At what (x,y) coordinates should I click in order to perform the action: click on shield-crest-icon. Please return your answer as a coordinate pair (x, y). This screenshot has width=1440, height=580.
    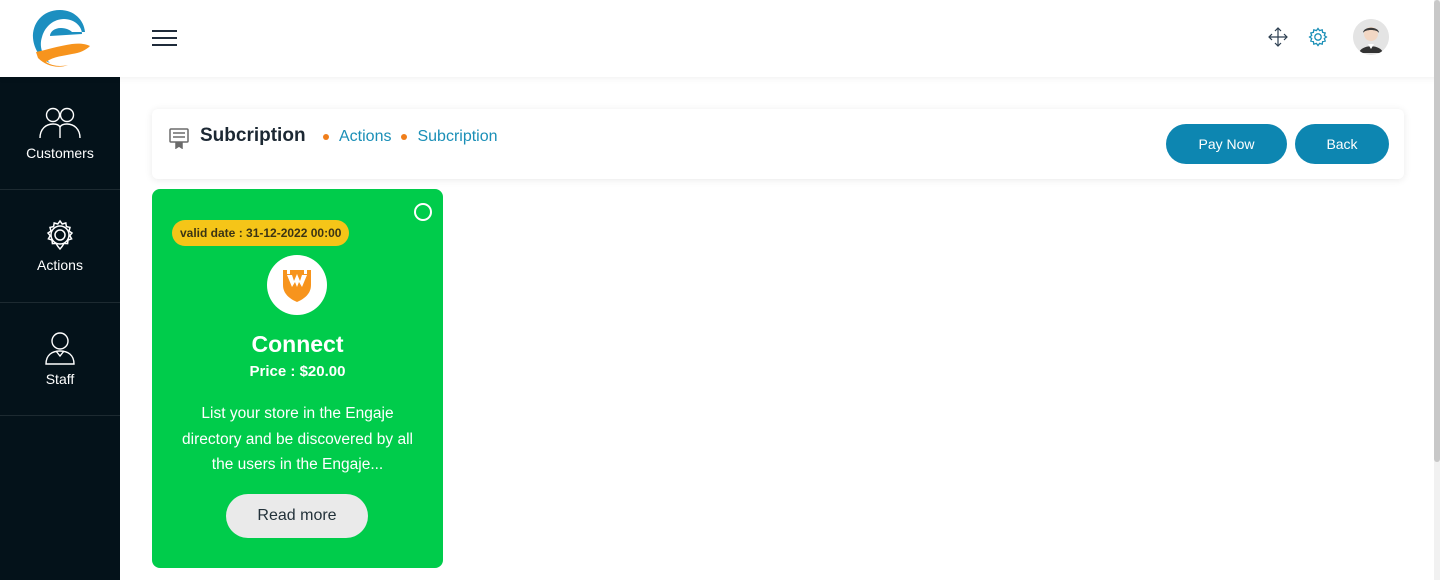
    Looking at the image, I should click on (297, 286).